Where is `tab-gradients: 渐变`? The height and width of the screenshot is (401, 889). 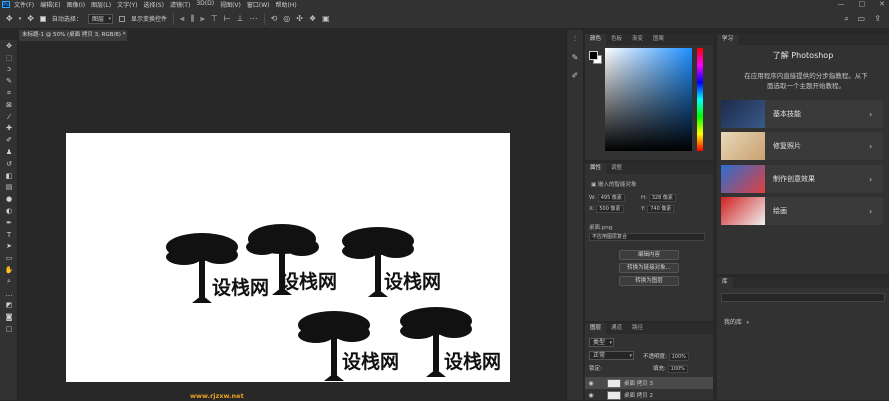 tab-gradients: 渐变 is located at coordinates (637, 39).